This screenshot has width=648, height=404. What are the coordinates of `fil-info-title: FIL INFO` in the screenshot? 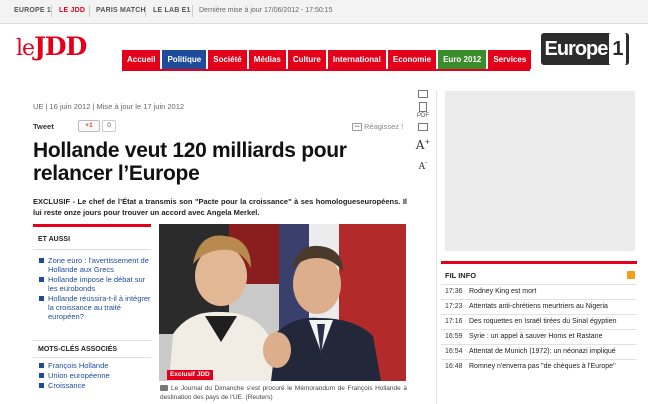 It's located at (539, 274).